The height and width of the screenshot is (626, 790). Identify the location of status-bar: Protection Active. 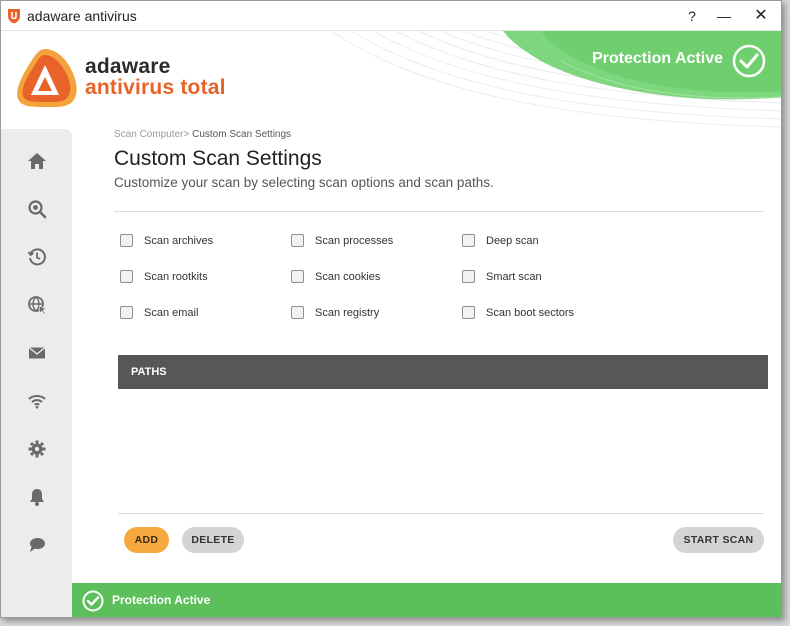
(426, 600).